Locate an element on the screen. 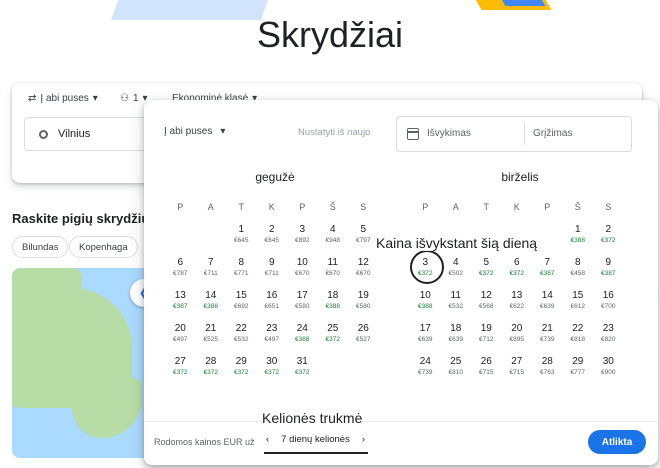 The width and height of the screenshot is (660, 468). calendar-day: 3 €372 is located at coordinates (427, 270).